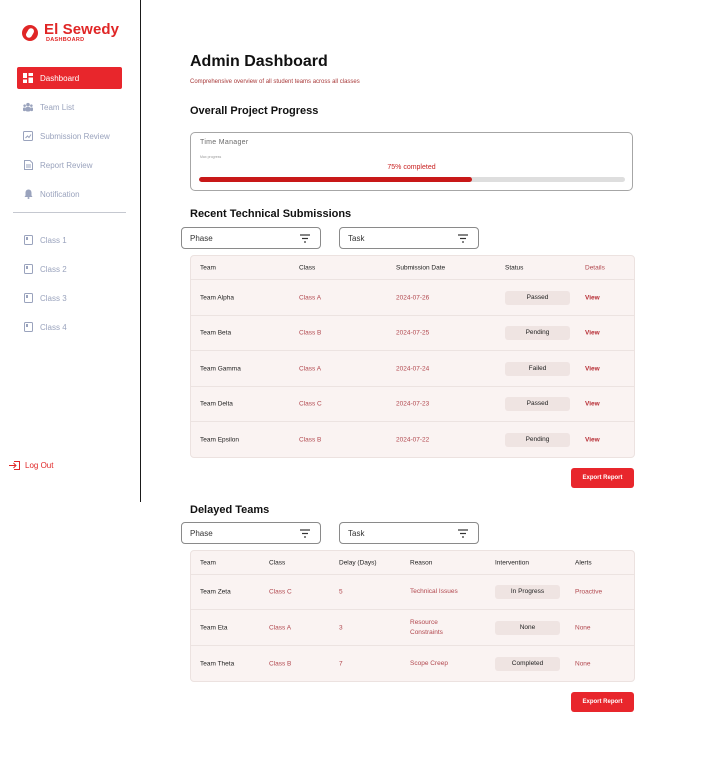 This screenshot has height=772, width=705. What do you see at coordinates (341, 627) in the screenshot?
I see `delay-cell: 3` at bounding box center [341, 627].